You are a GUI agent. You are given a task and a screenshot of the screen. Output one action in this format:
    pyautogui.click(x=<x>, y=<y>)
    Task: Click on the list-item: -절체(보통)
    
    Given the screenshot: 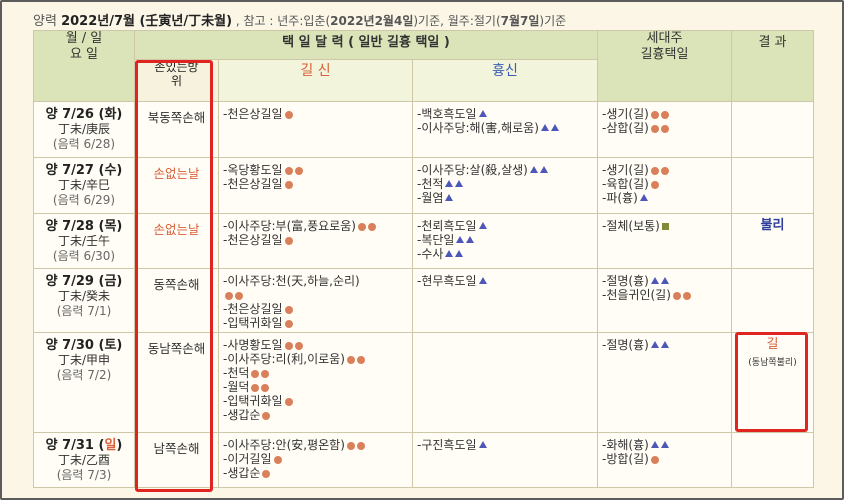 What is the action you would take?
    pyautogui.click(x=666, y=226)
    